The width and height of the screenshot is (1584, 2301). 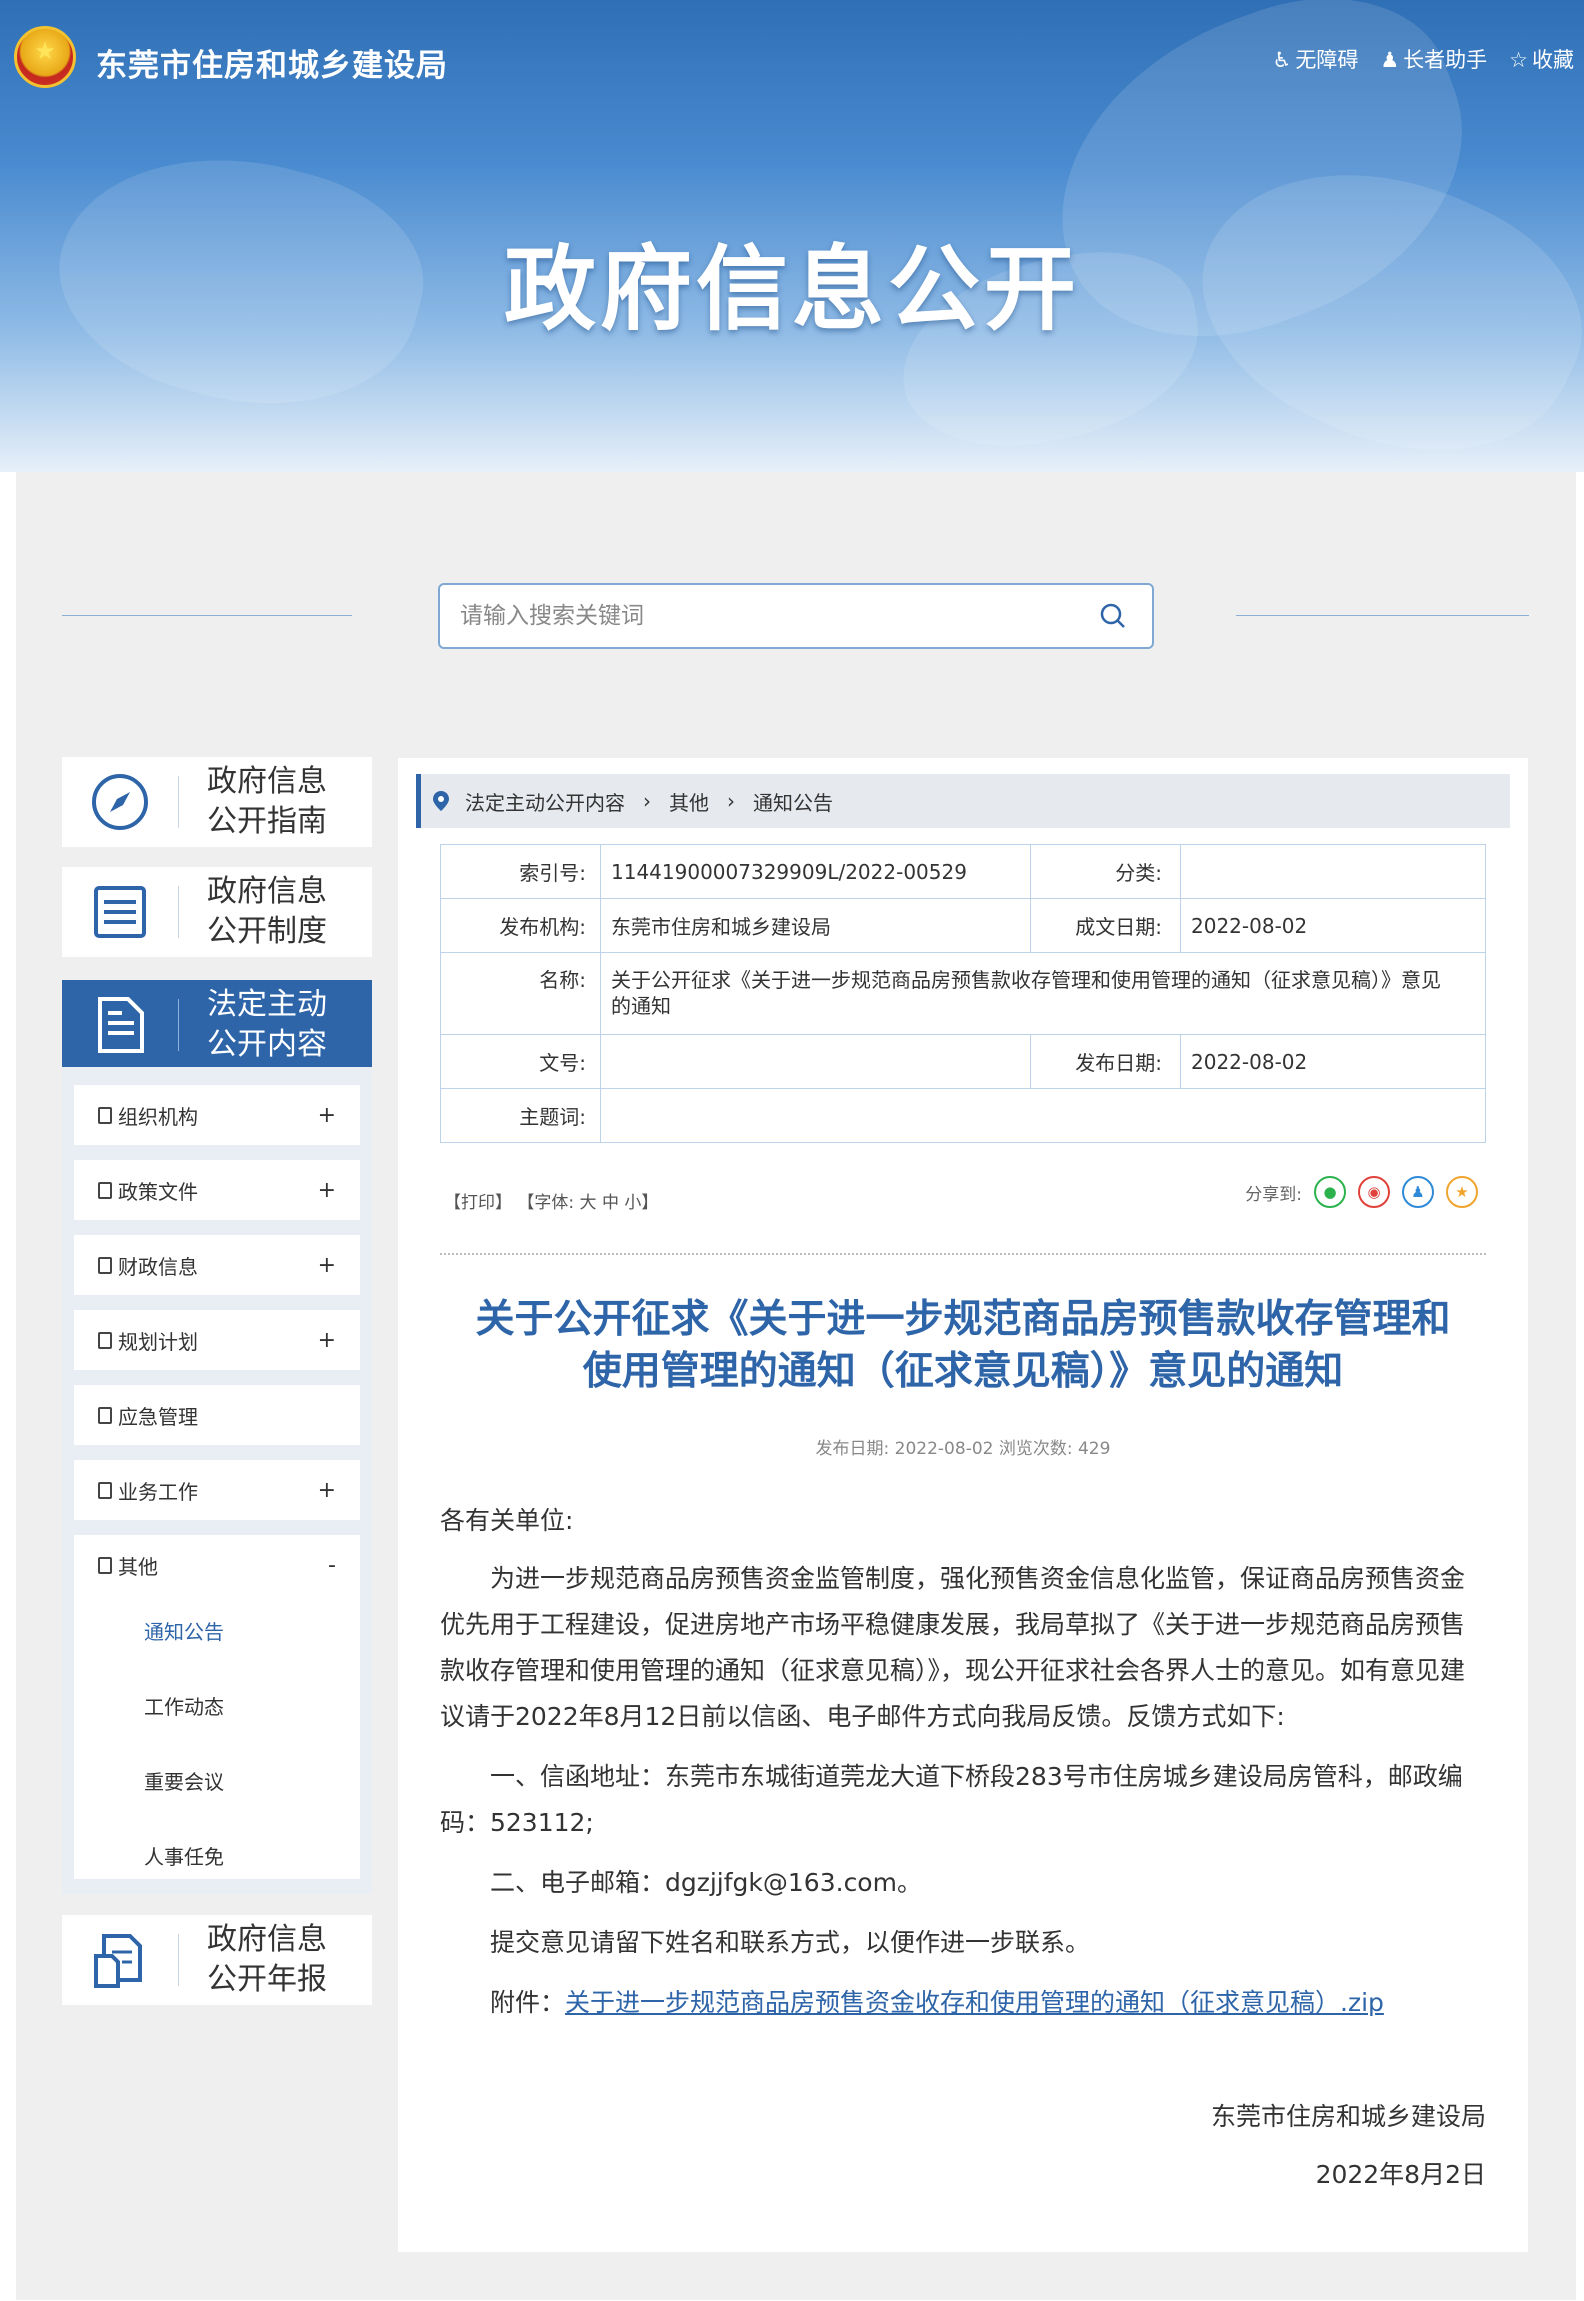 I want to click on font-small-button: 小】, so click(x=641, y=1203).